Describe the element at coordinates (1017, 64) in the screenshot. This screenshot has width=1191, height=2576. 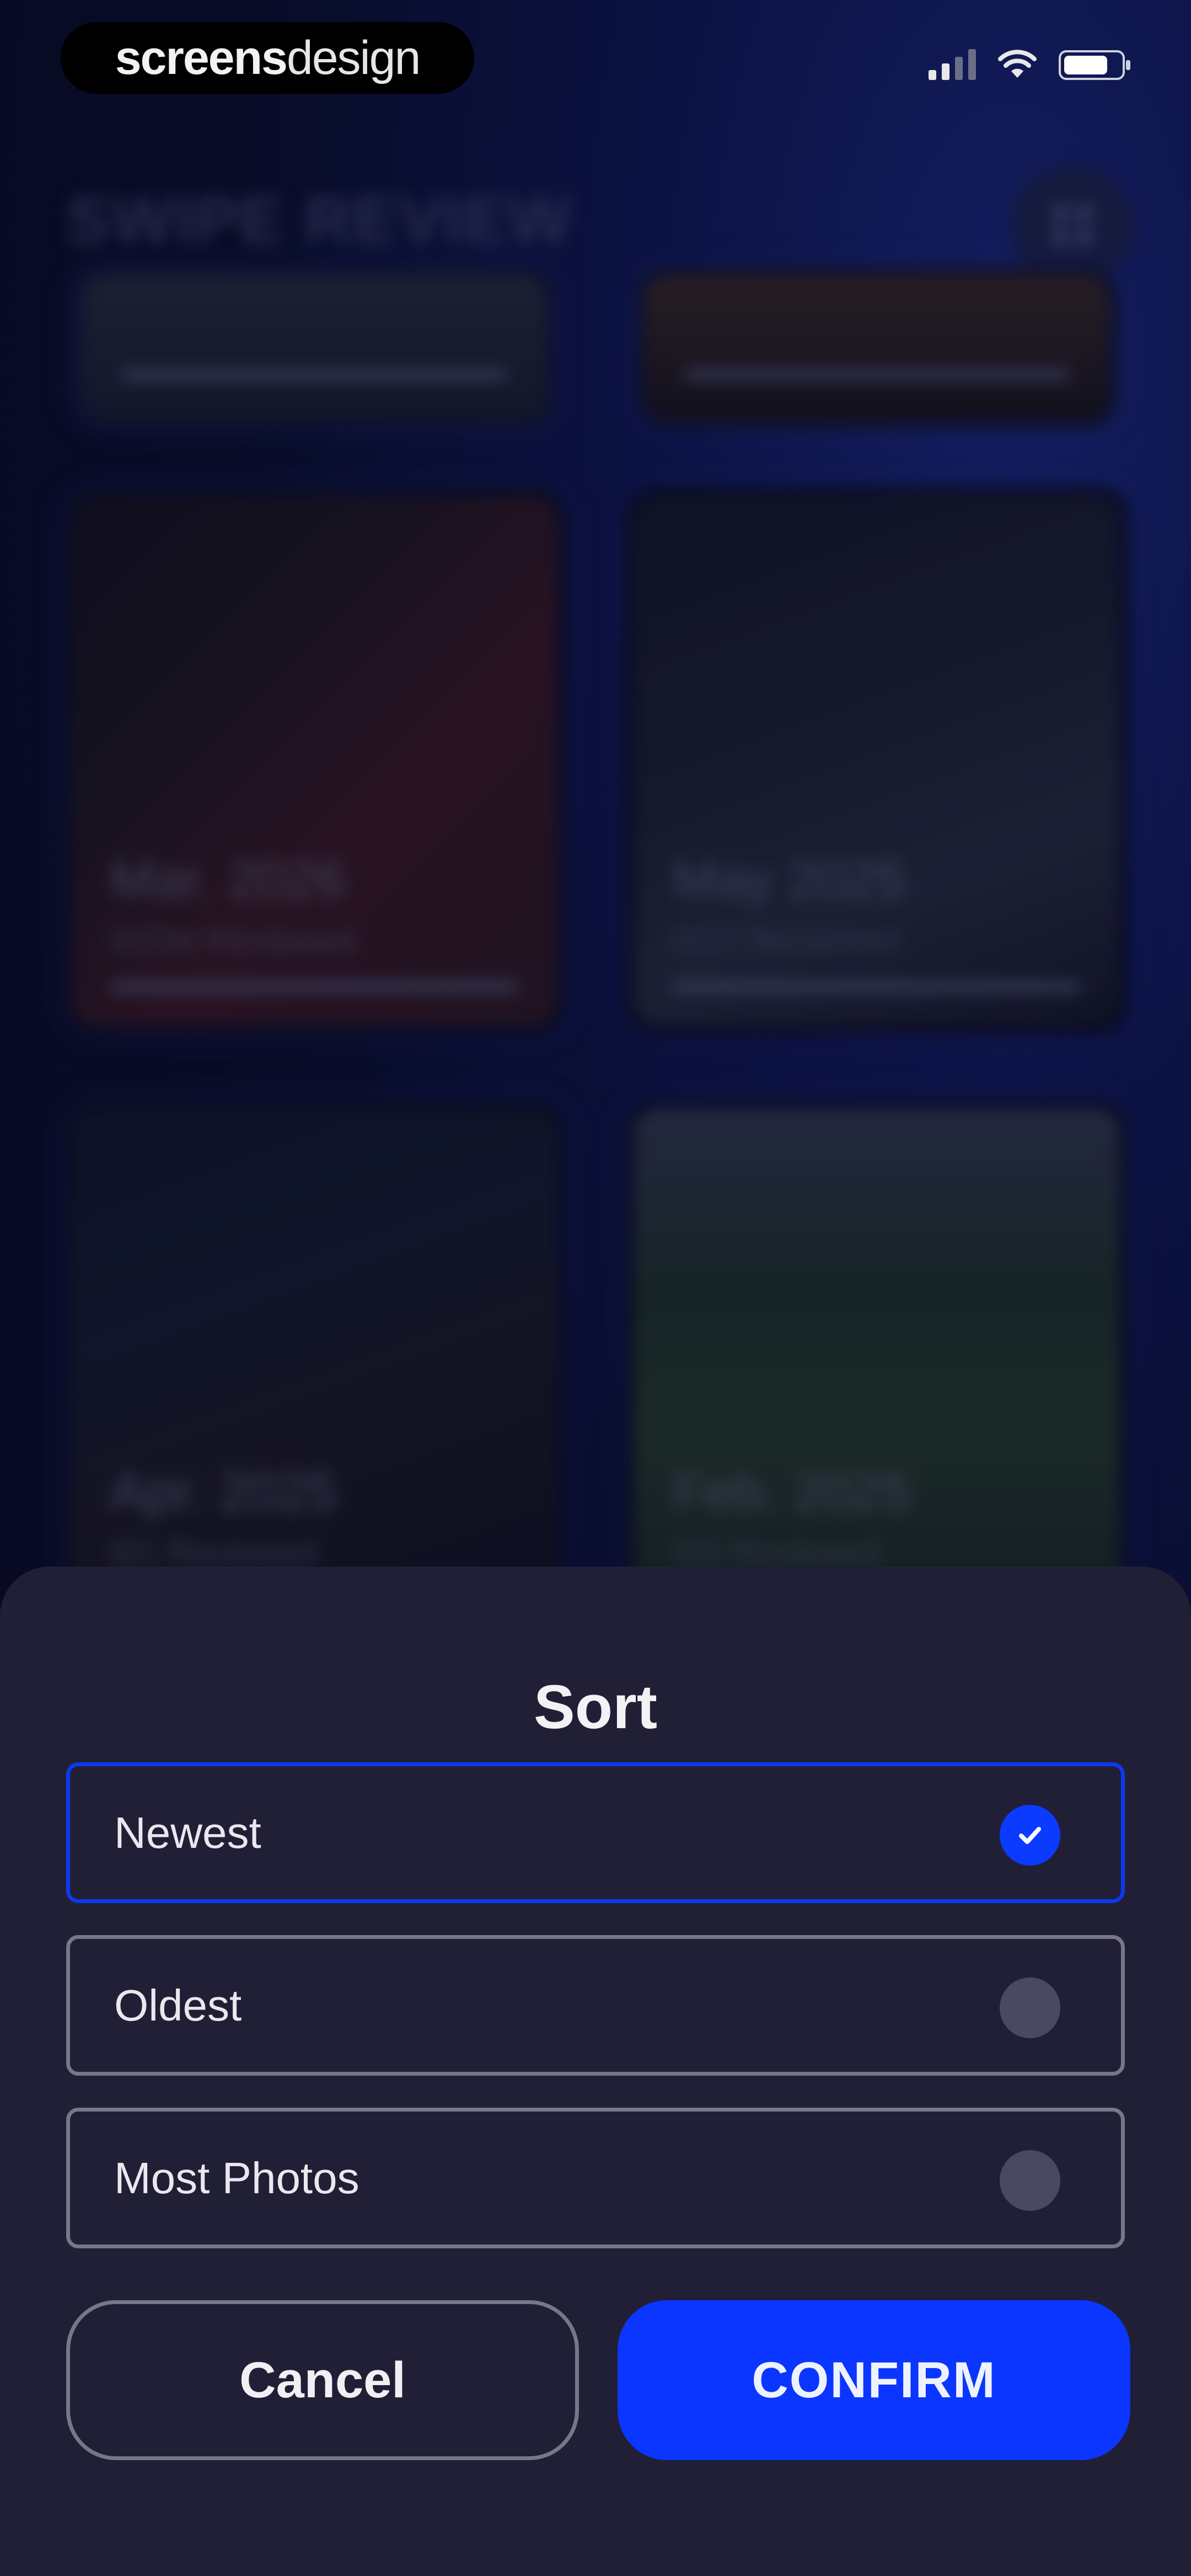
I see `wifi-icon` at that location.